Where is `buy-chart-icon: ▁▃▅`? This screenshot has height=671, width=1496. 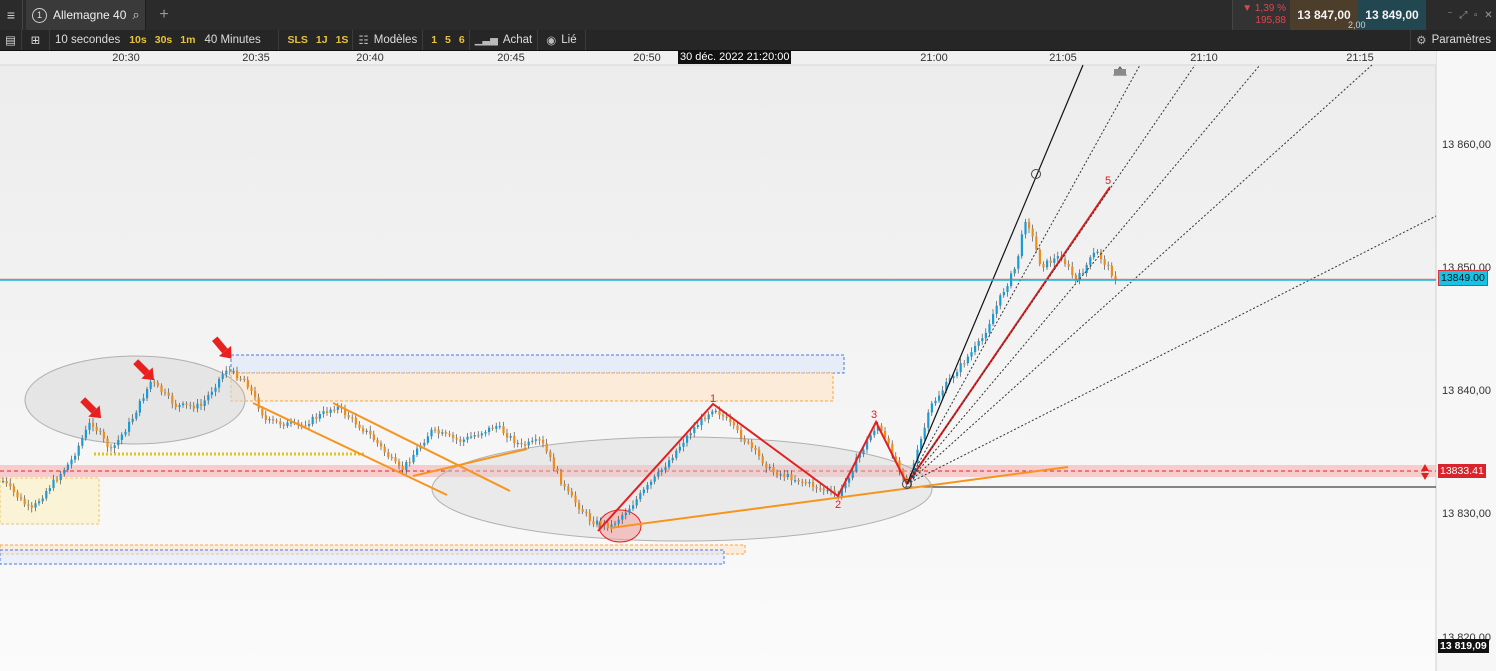 buy-chart-icon: ▁▃▅ is located at coordinates (486, 40).